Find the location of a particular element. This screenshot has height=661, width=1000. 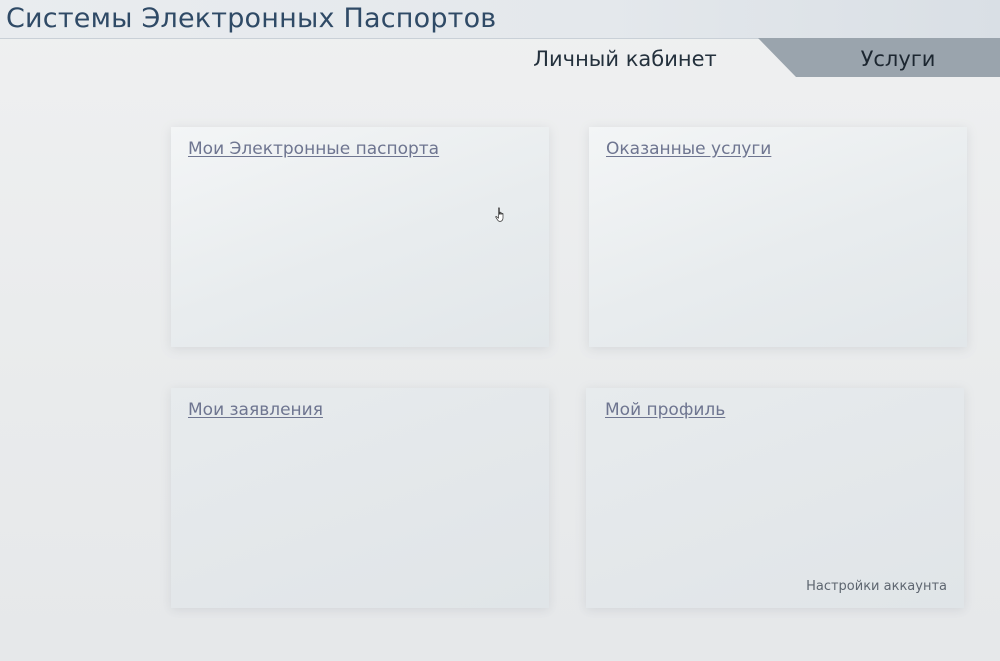

my-applications-link: Мои заявления is located at coordinates (255, 410).